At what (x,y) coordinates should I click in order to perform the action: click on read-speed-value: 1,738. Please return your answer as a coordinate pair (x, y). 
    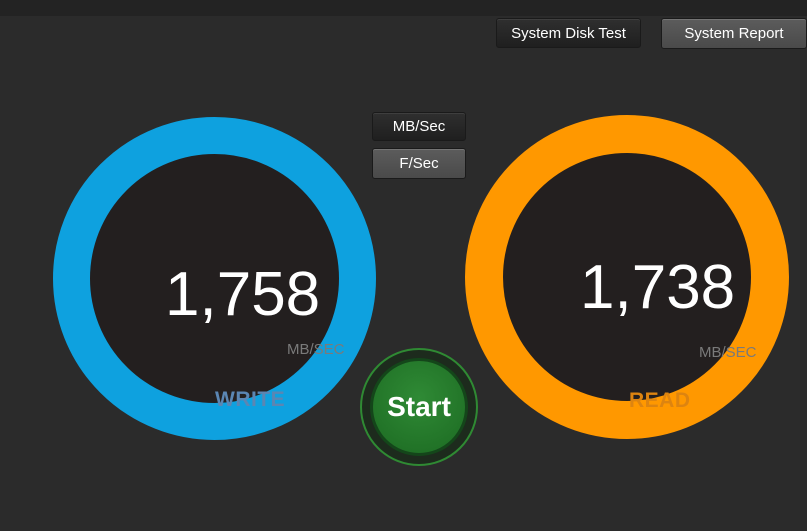
    Looking at the image, I should click on (658, 287).